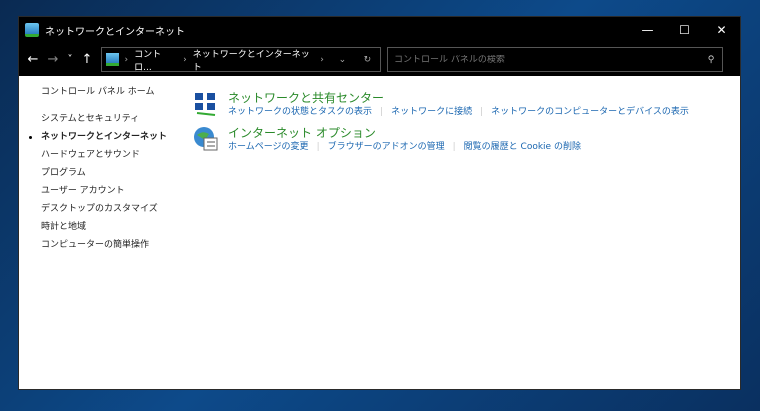 Image resolution: width=760 pixels, height=411 pixels. I want to click on sidebar-item-user-accounts: ユーザー アカウント, so click(104, 191).